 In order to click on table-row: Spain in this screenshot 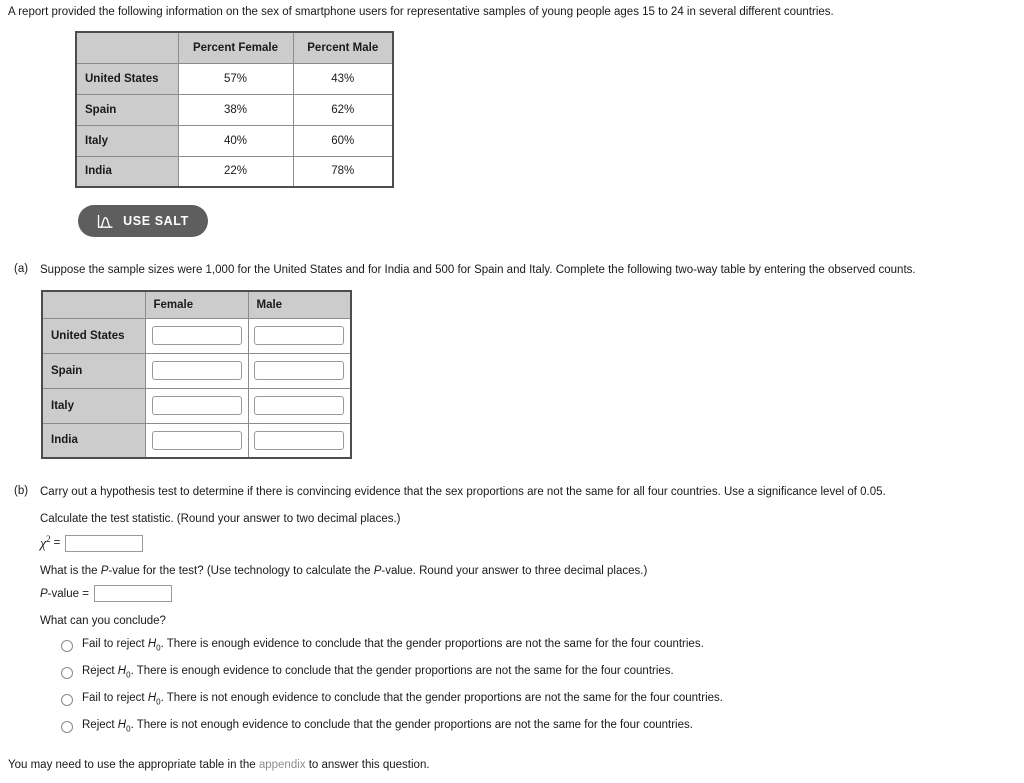, I will do `click(196, 370)`.